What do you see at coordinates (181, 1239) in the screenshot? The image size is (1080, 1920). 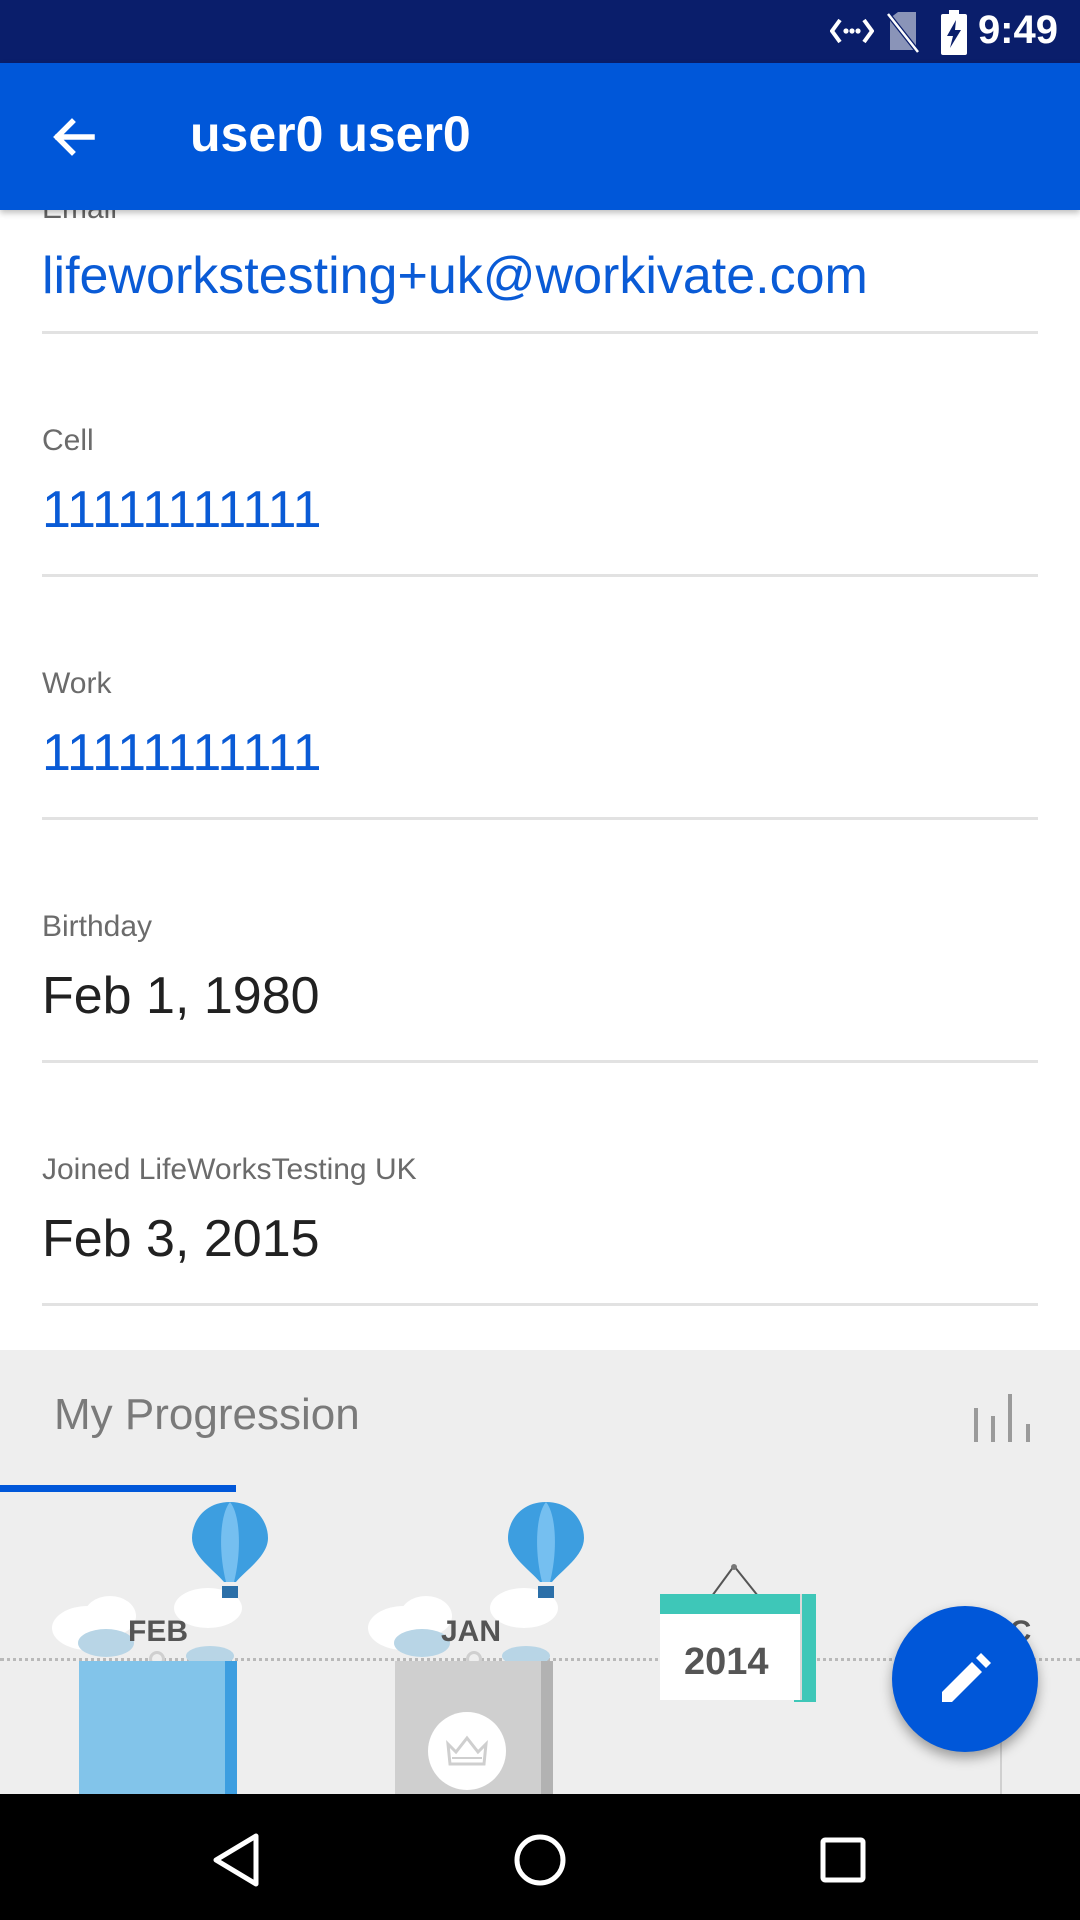 I see `joined-value: Feb 3, 2015` at bounding box center [181, 1239].